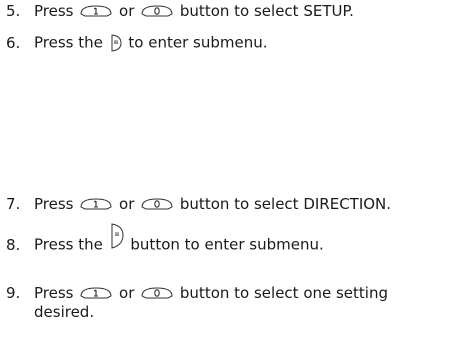 This screenshot has width=473, height=341. Describe the element at coordinates (264, 11) in the screenshot. I see `step-text: button to select SETUP.` at that location.